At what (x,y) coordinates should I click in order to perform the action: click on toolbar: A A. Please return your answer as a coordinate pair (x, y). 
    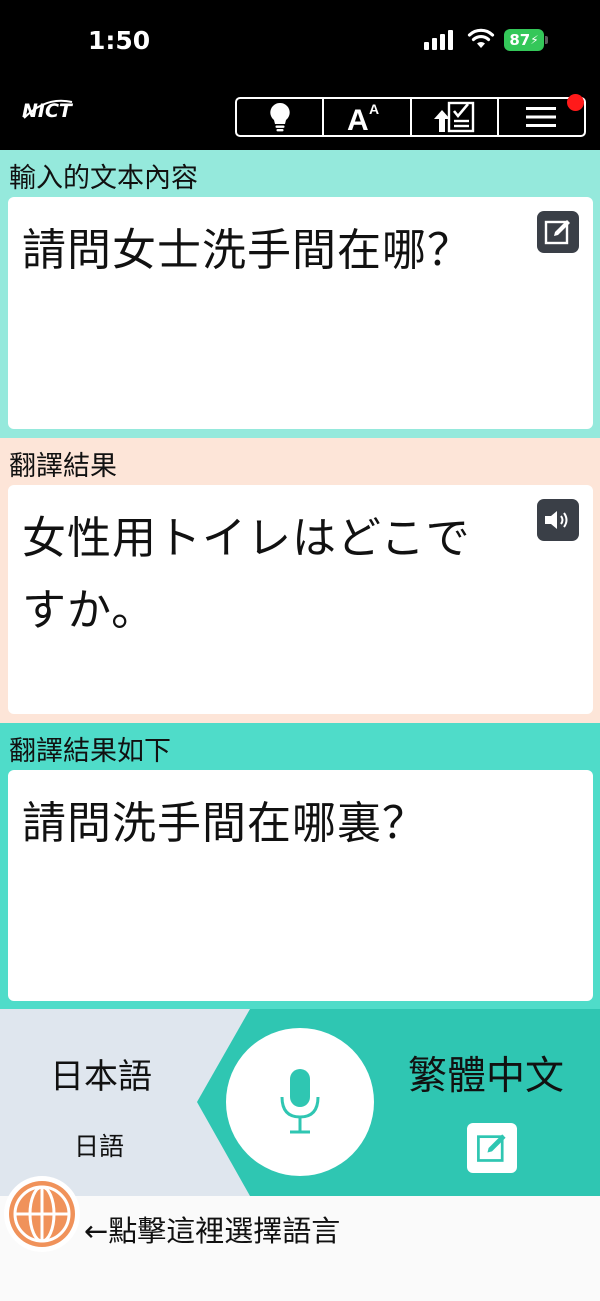
    Looking at the image, I should click on (410, 117).